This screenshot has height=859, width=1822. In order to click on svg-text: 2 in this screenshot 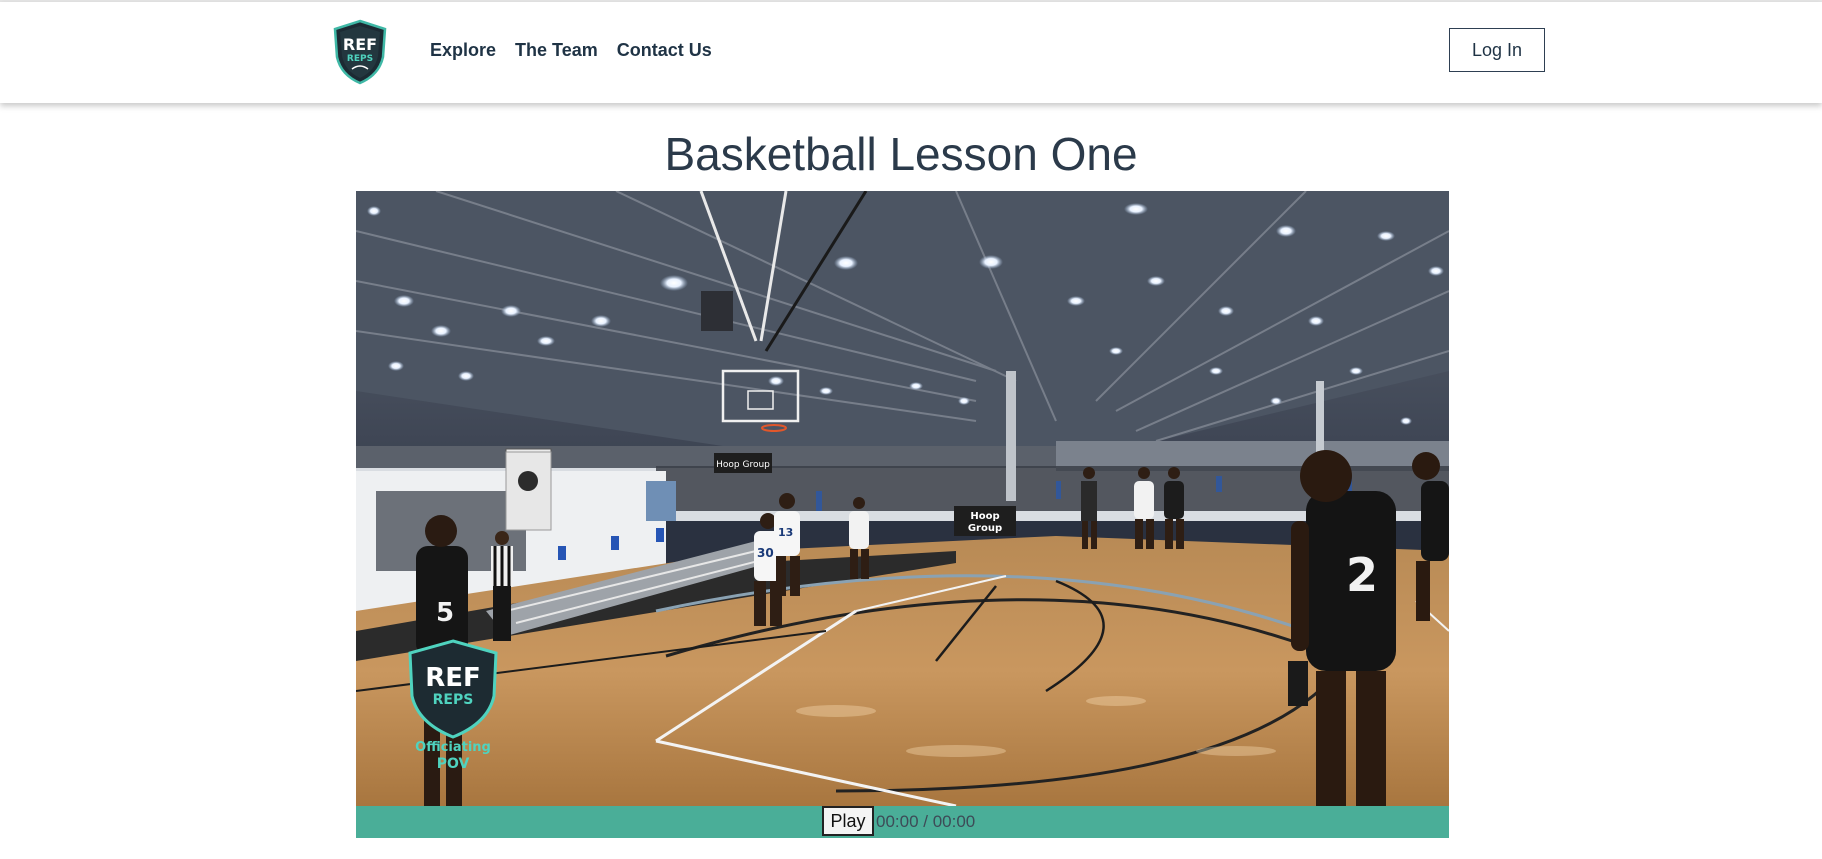, I will do `click(1362, 575)`.